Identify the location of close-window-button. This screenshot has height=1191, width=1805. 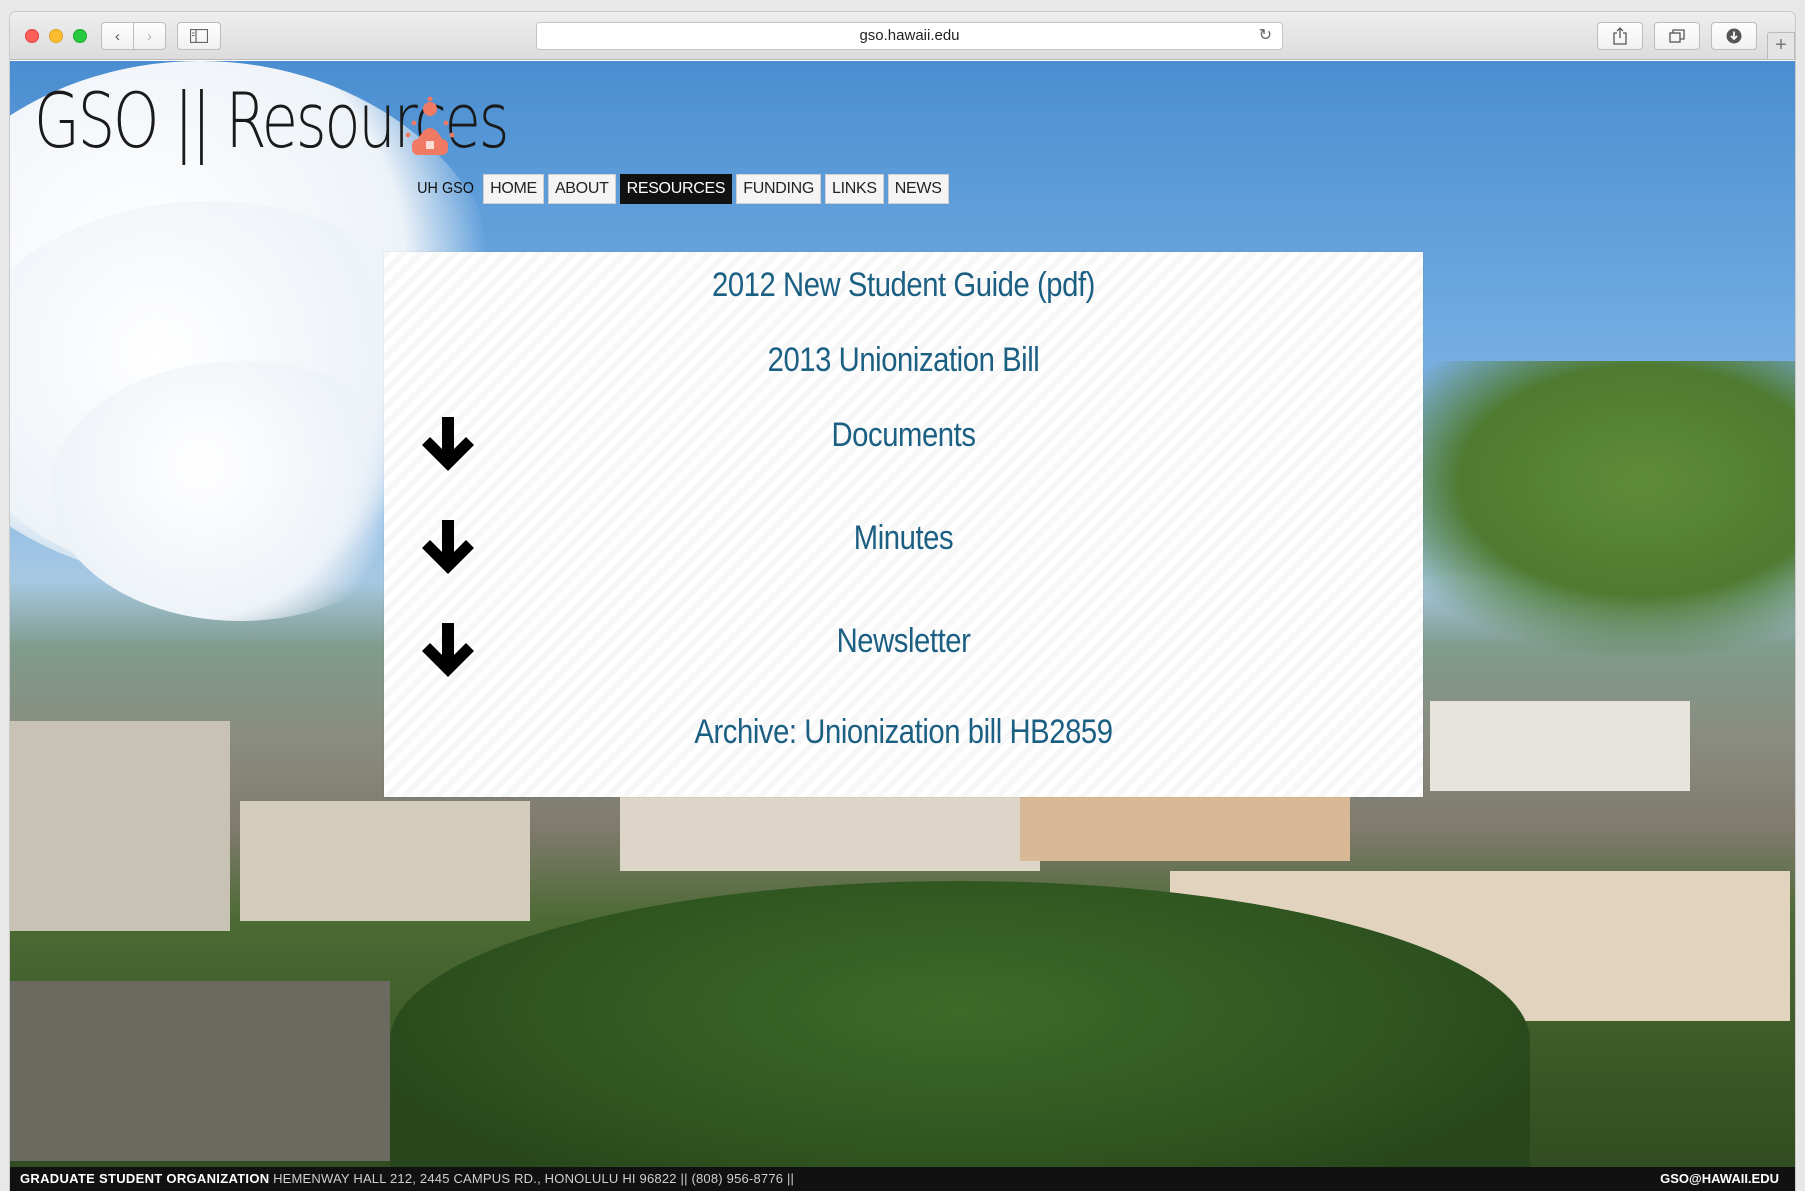
(32, 36).